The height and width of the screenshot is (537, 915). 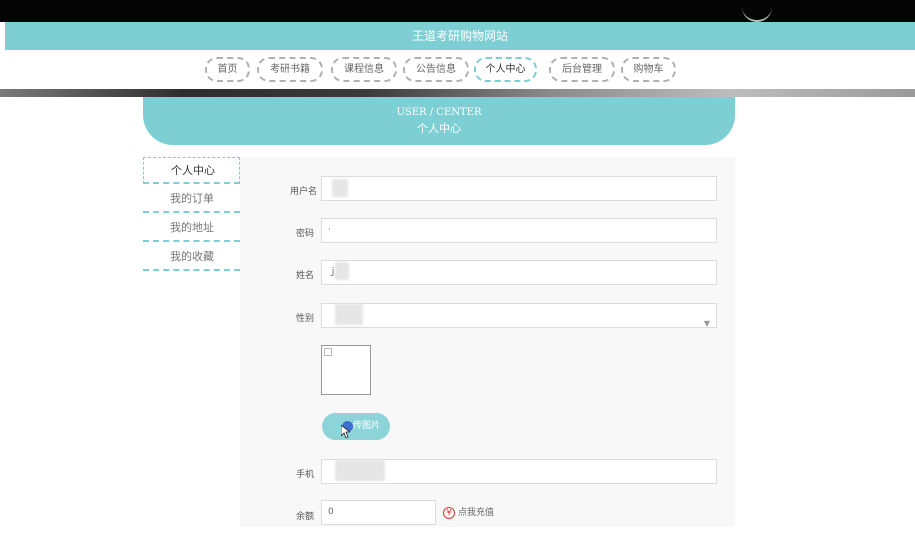 What do you see at coordinates (191, 228) in the screenshot?
I see `sidebar-item-address: 我的地址` at bounding box center [191, 228].